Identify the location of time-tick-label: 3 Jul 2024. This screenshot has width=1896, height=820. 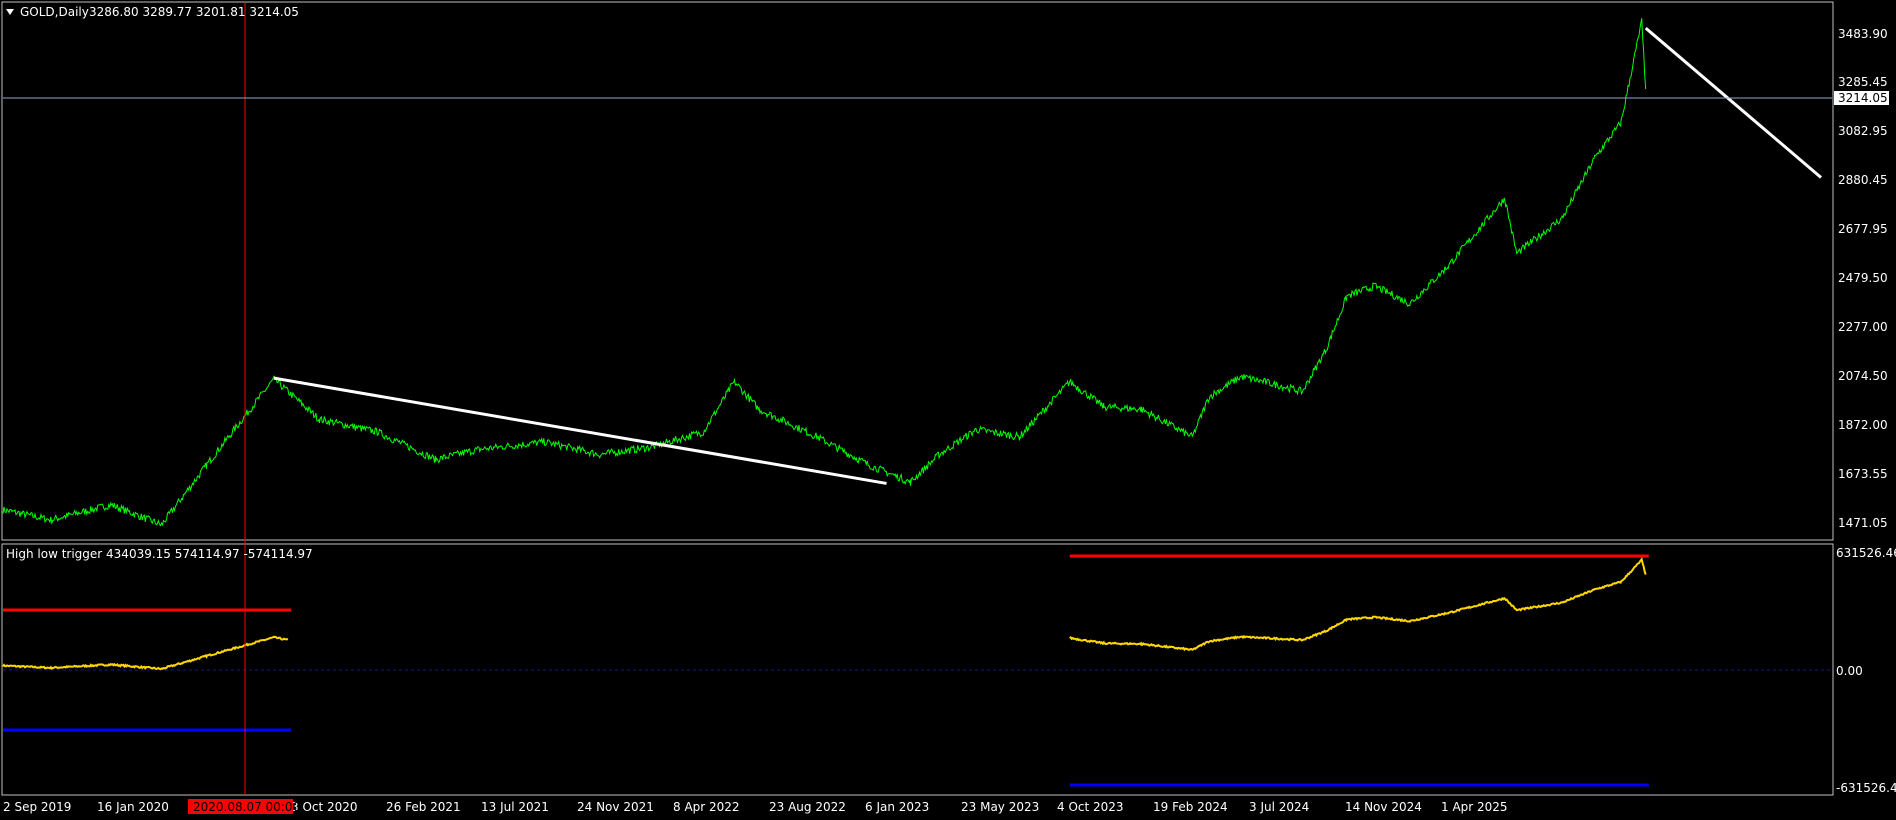
(1279, 807).